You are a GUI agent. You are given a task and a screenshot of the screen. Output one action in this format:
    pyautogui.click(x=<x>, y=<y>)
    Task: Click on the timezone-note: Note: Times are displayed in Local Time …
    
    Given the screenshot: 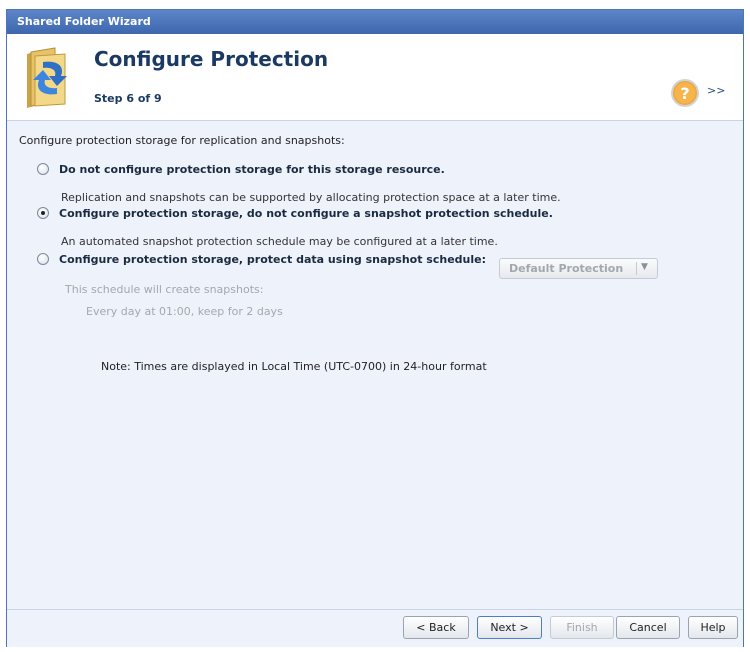 What is the action you would take?
    pyautogui.click(x=294, y=366)
    